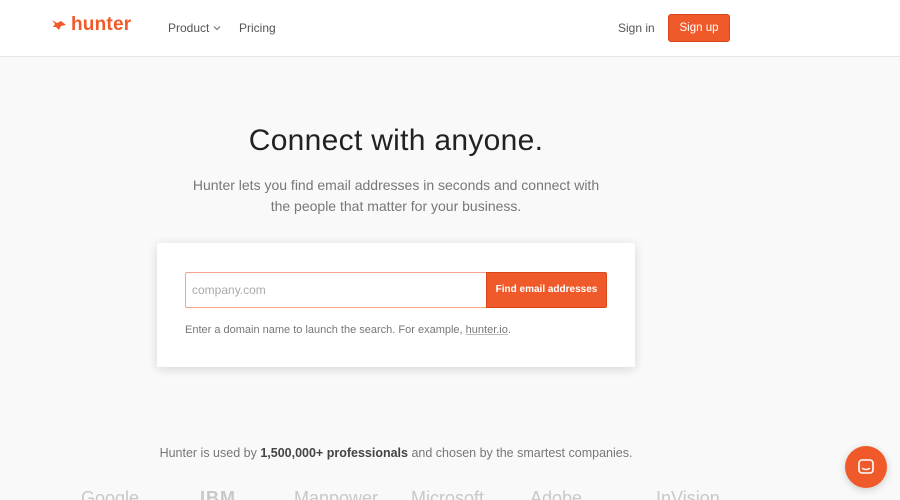 The width and height of the screenshot is (900, 500). Describe the element at coordinates (487, 330) in the screenshot. I see `example-domain-link: hunter.io` at that location.